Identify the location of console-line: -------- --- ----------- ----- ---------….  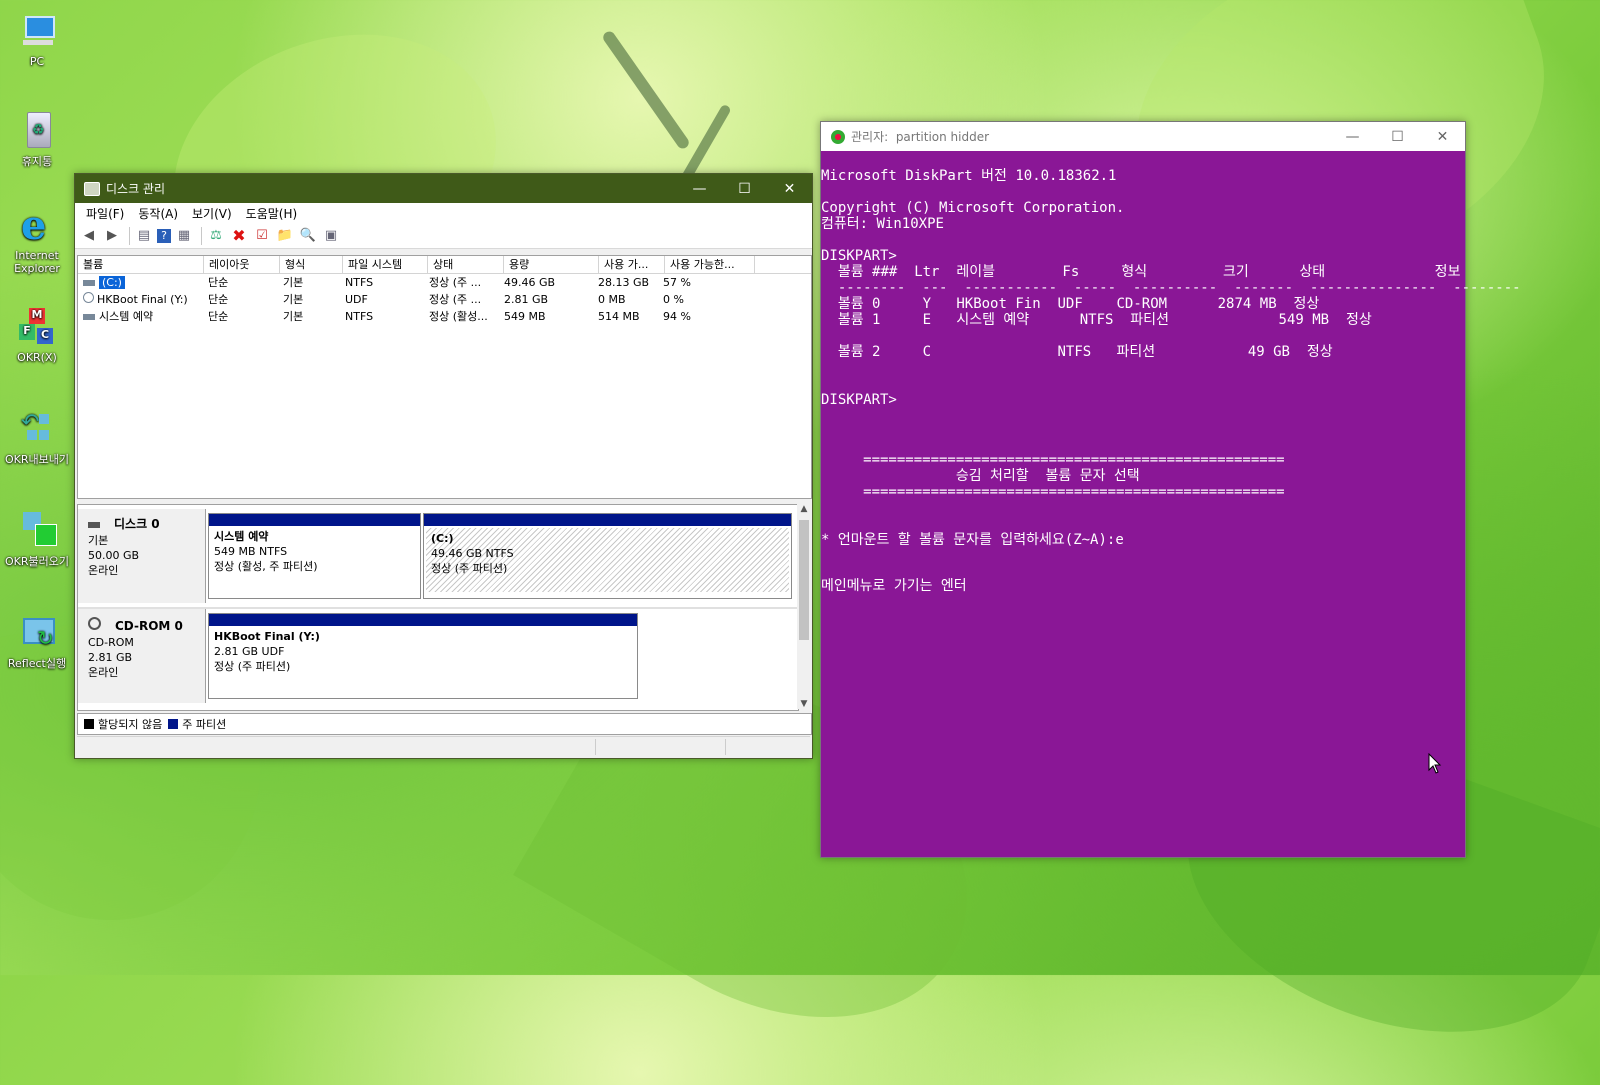
(1171, 288).